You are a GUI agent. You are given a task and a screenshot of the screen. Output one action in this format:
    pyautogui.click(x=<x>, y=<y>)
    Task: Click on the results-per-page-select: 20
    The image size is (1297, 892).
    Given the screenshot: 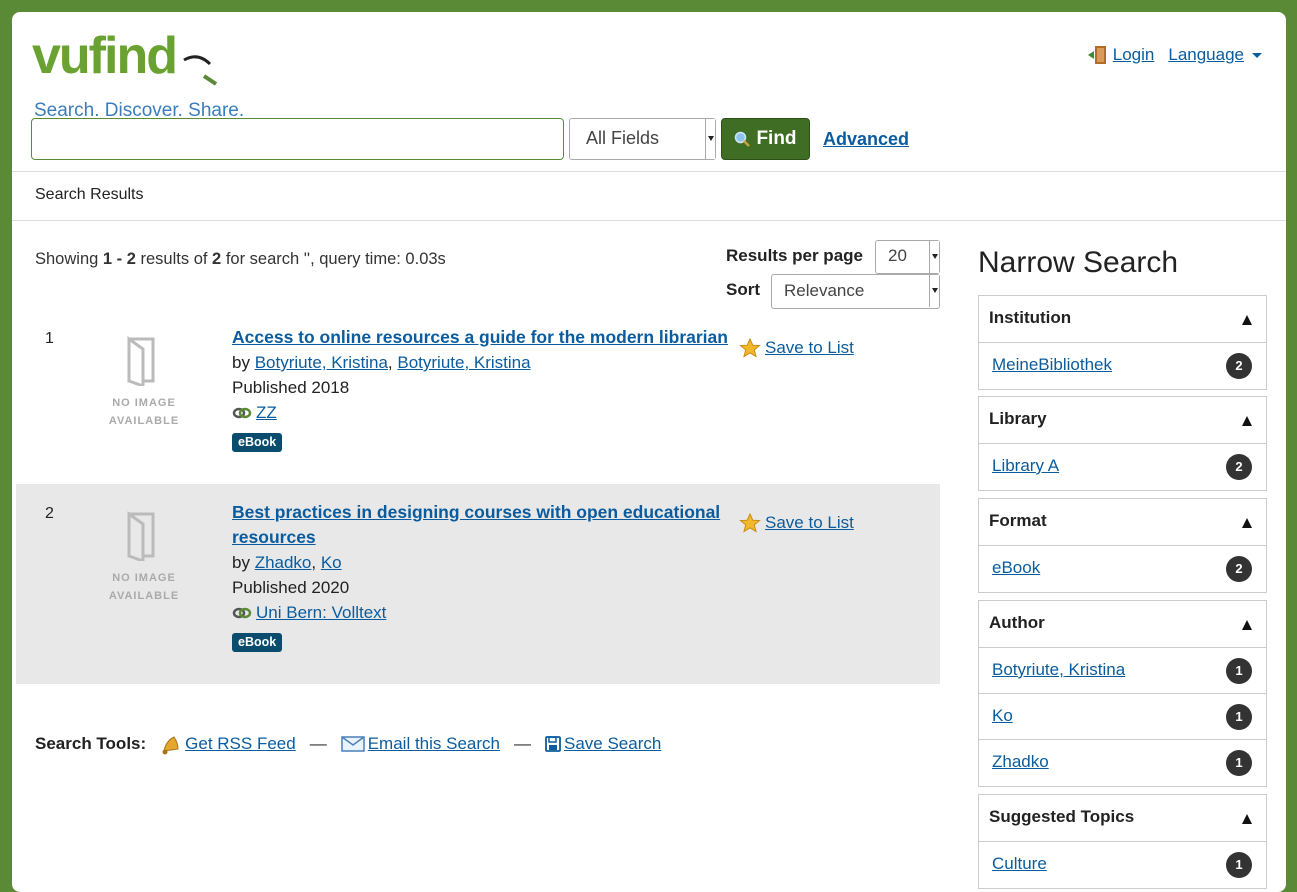 What is the action you would take?
    pyautogui.click(x=907, y=257)
    